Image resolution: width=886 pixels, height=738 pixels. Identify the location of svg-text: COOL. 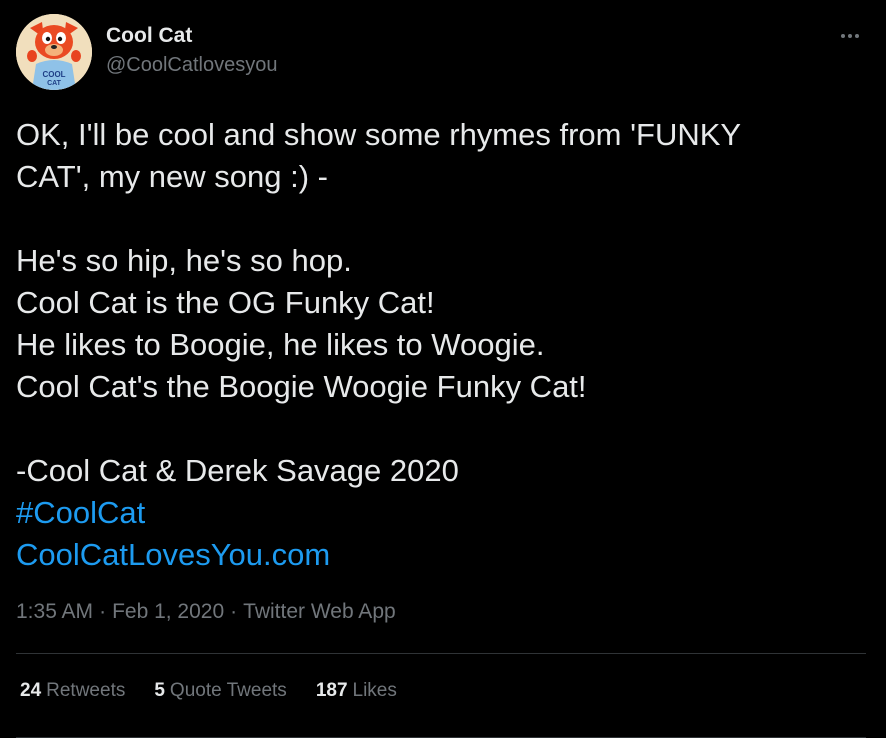
(53, 74).